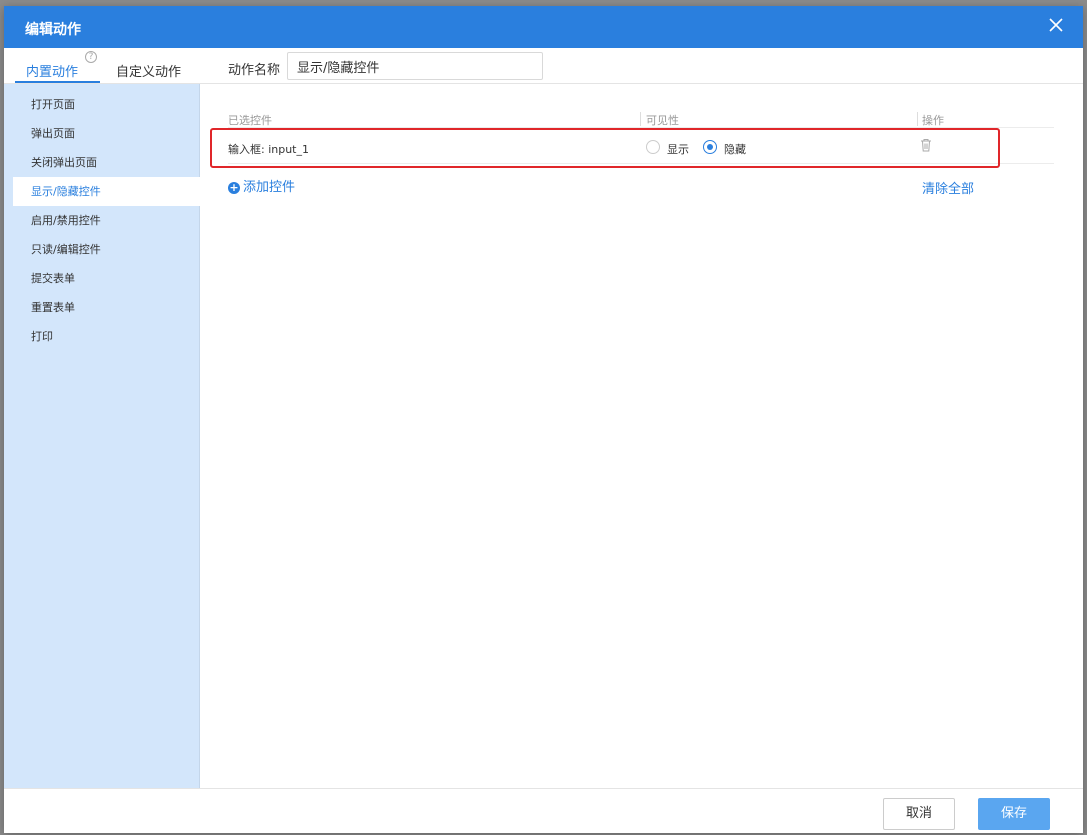 This screenshot has height=835, width=1087. I want to click on clear-all-link: 清除全部, so click(948, 187).